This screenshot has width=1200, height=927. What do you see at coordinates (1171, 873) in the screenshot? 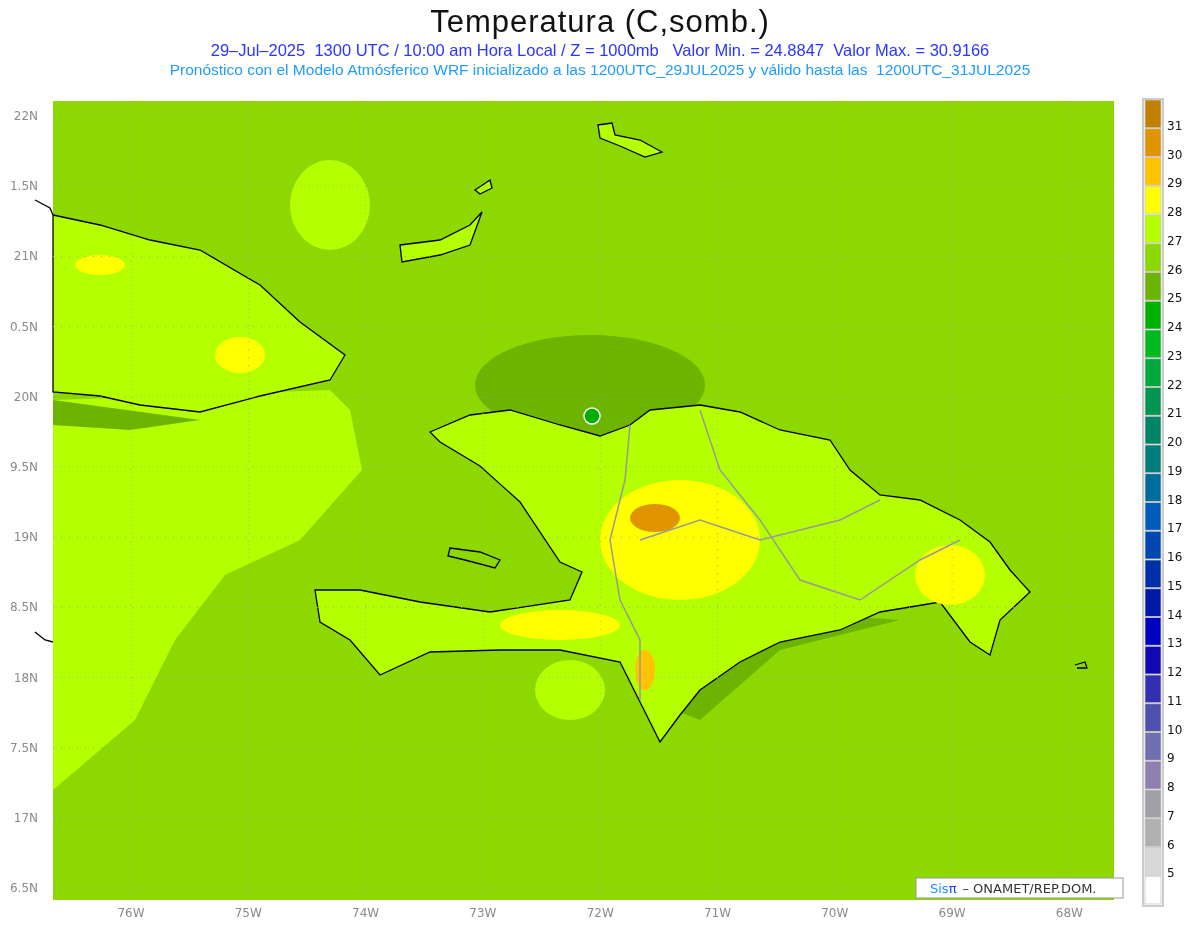
I see `legend-label: 5` at bounding box center [1171, 873].